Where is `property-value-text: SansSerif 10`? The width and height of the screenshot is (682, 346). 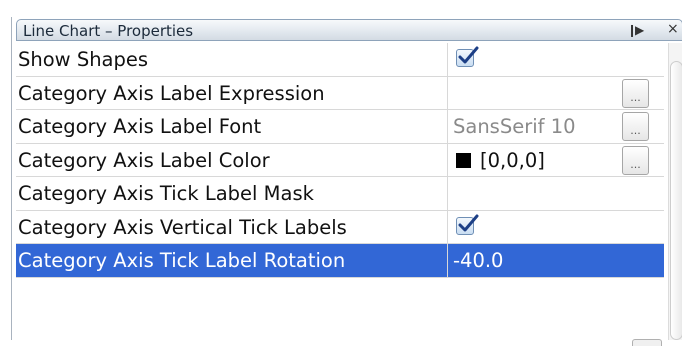
property-value-text: SansSerif 10 is located at coordinates (514, 126).